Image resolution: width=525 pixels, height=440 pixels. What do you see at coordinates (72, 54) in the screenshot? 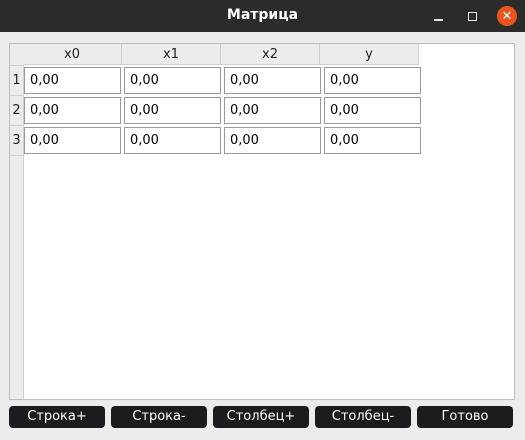
I see `column-header-x0: x0` at bounding box center [72, 54].